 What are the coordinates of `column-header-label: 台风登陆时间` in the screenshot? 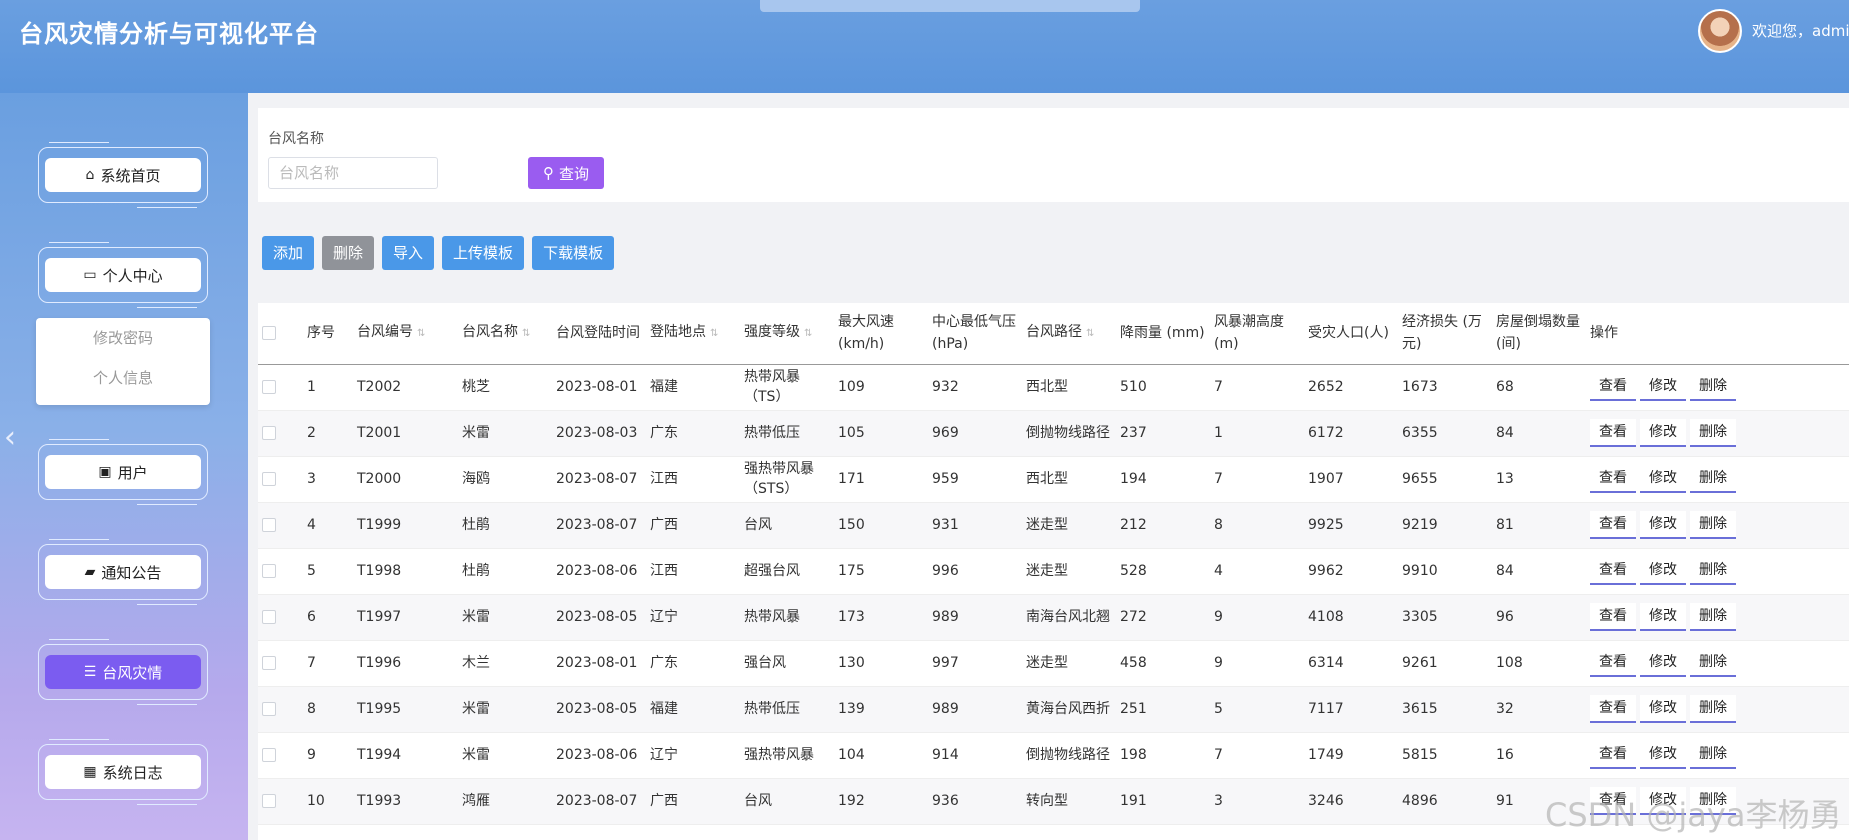 It's located at (598, 333).